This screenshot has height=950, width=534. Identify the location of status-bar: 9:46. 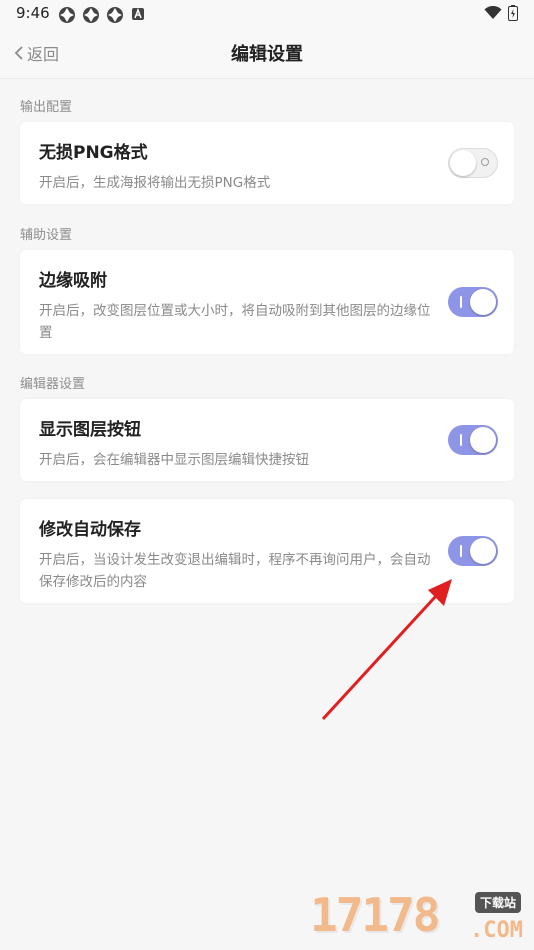
(267, 14).